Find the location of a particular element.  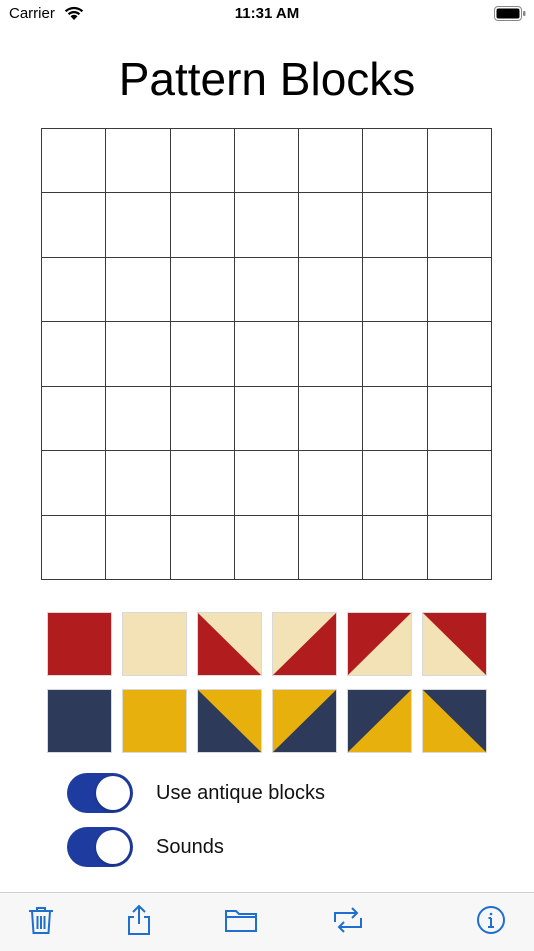

status-bar: Carrier 11:31 AM is located at coordinates (267, 15).